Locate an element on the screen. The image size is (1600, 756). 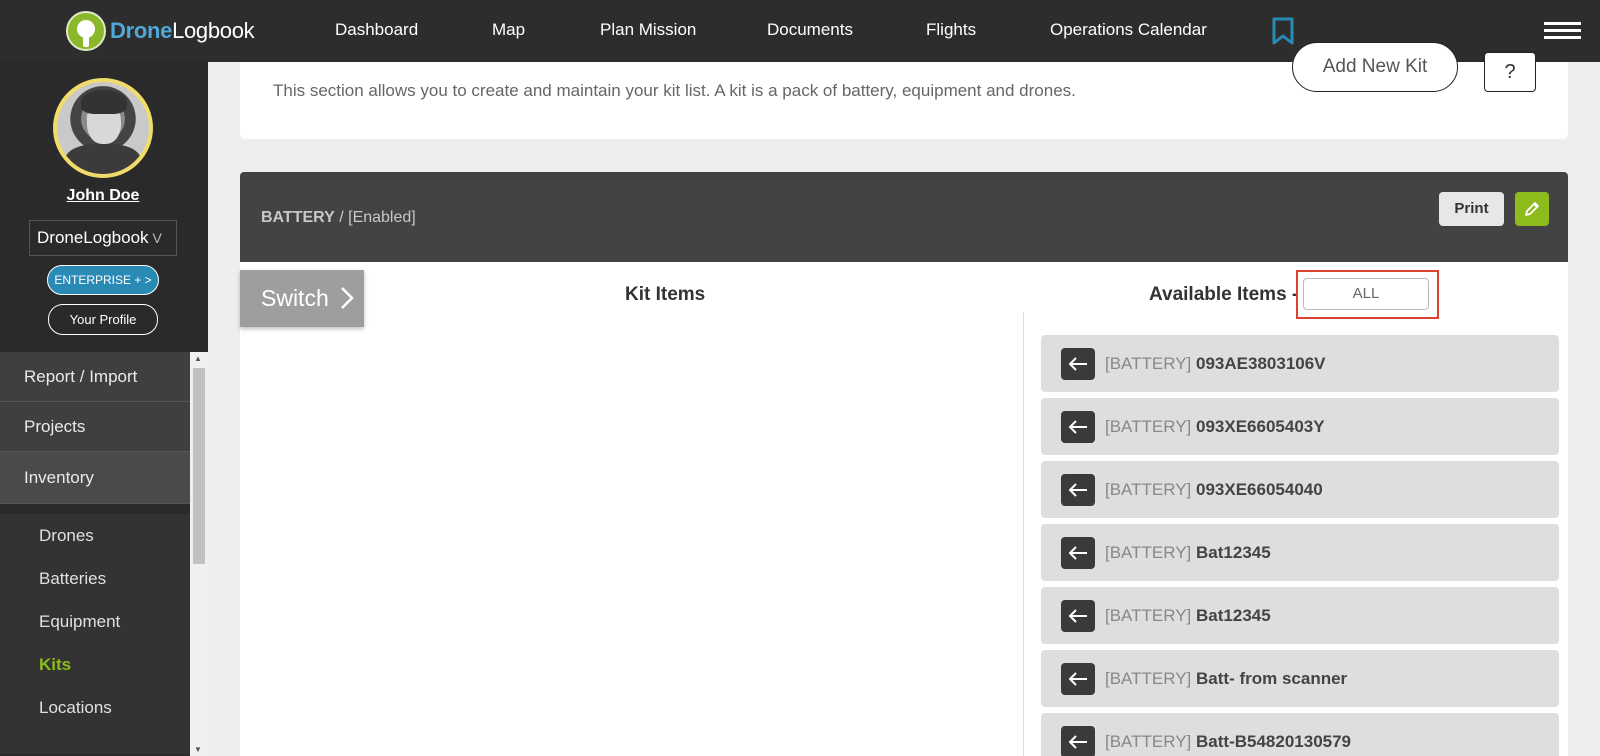
column-divider is located at coordinates (1023, 534).